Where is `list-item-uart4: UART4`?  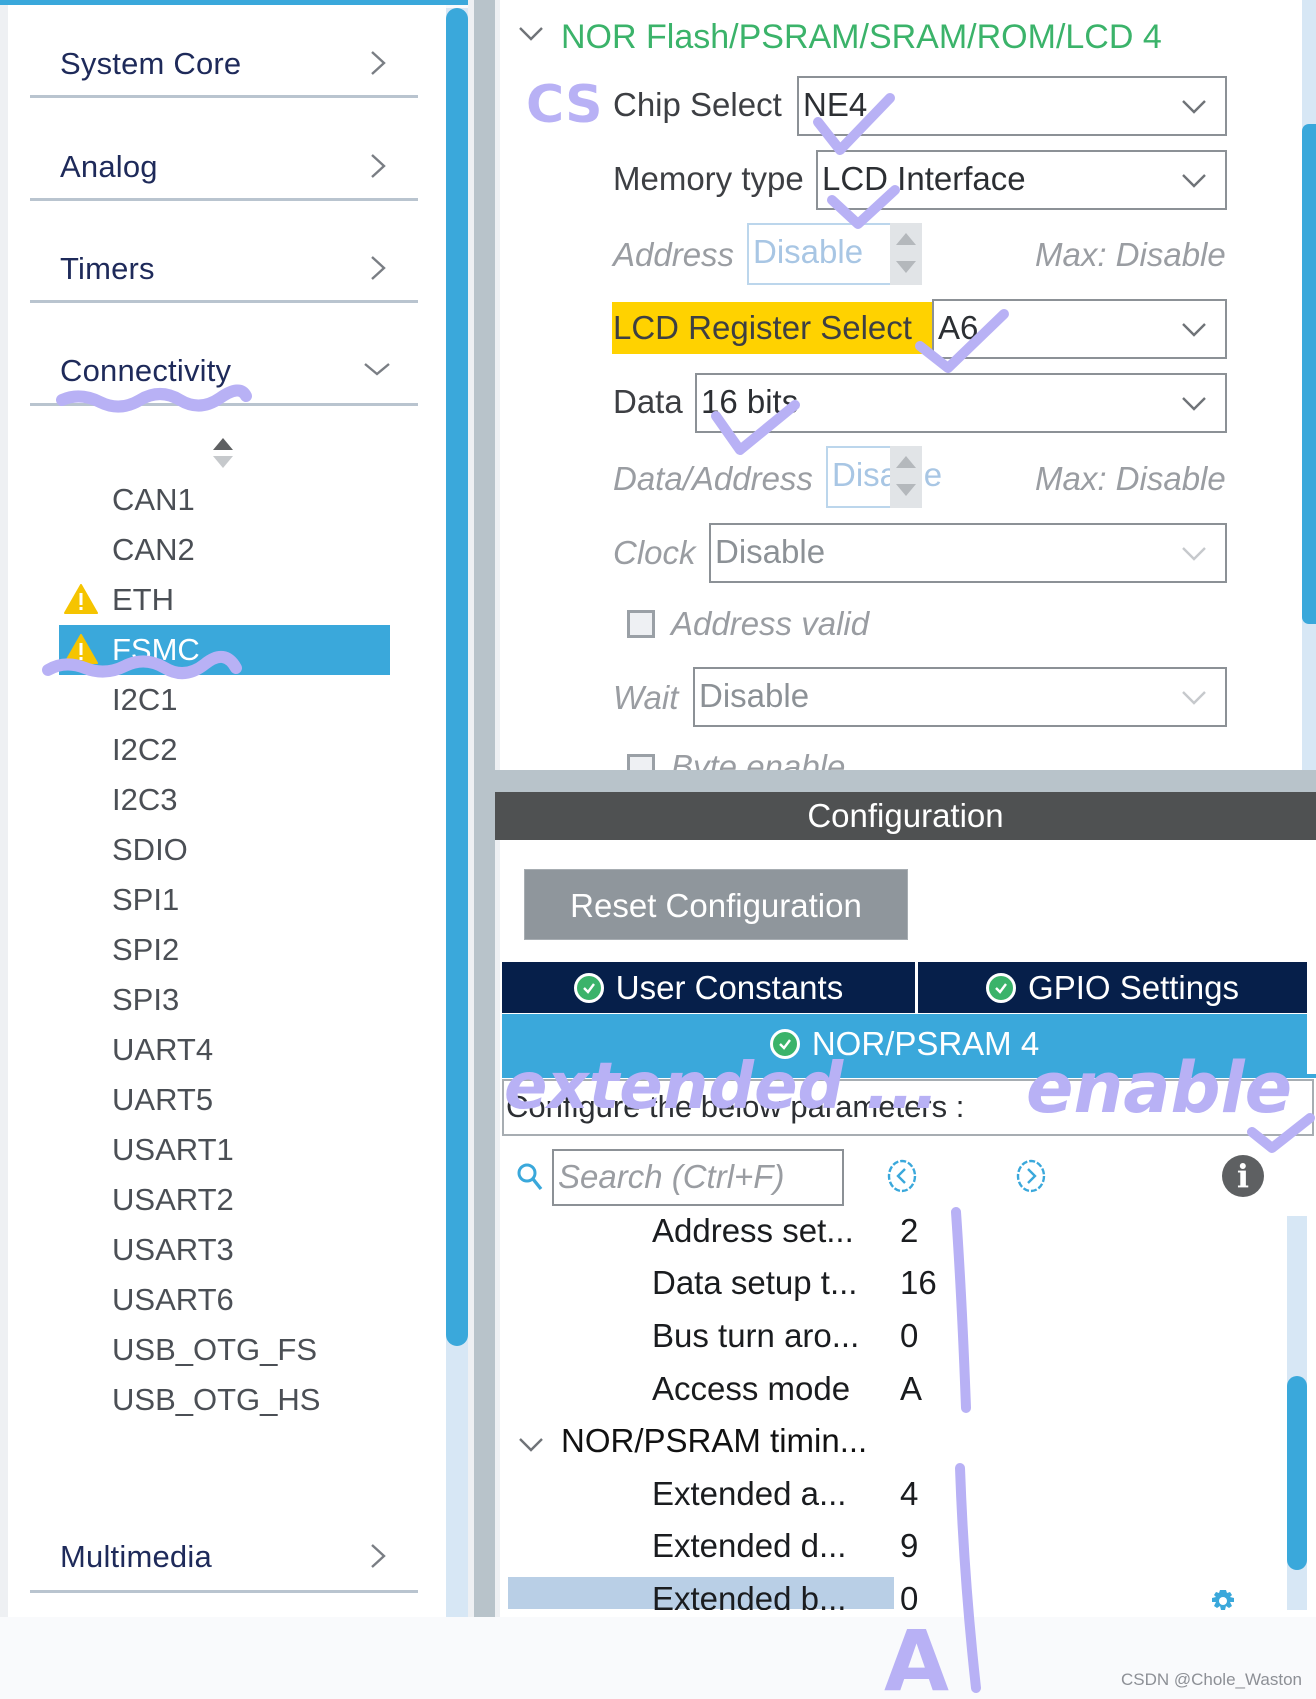 list-item-uart4: UART4 is located at coordinates (162, 1050).